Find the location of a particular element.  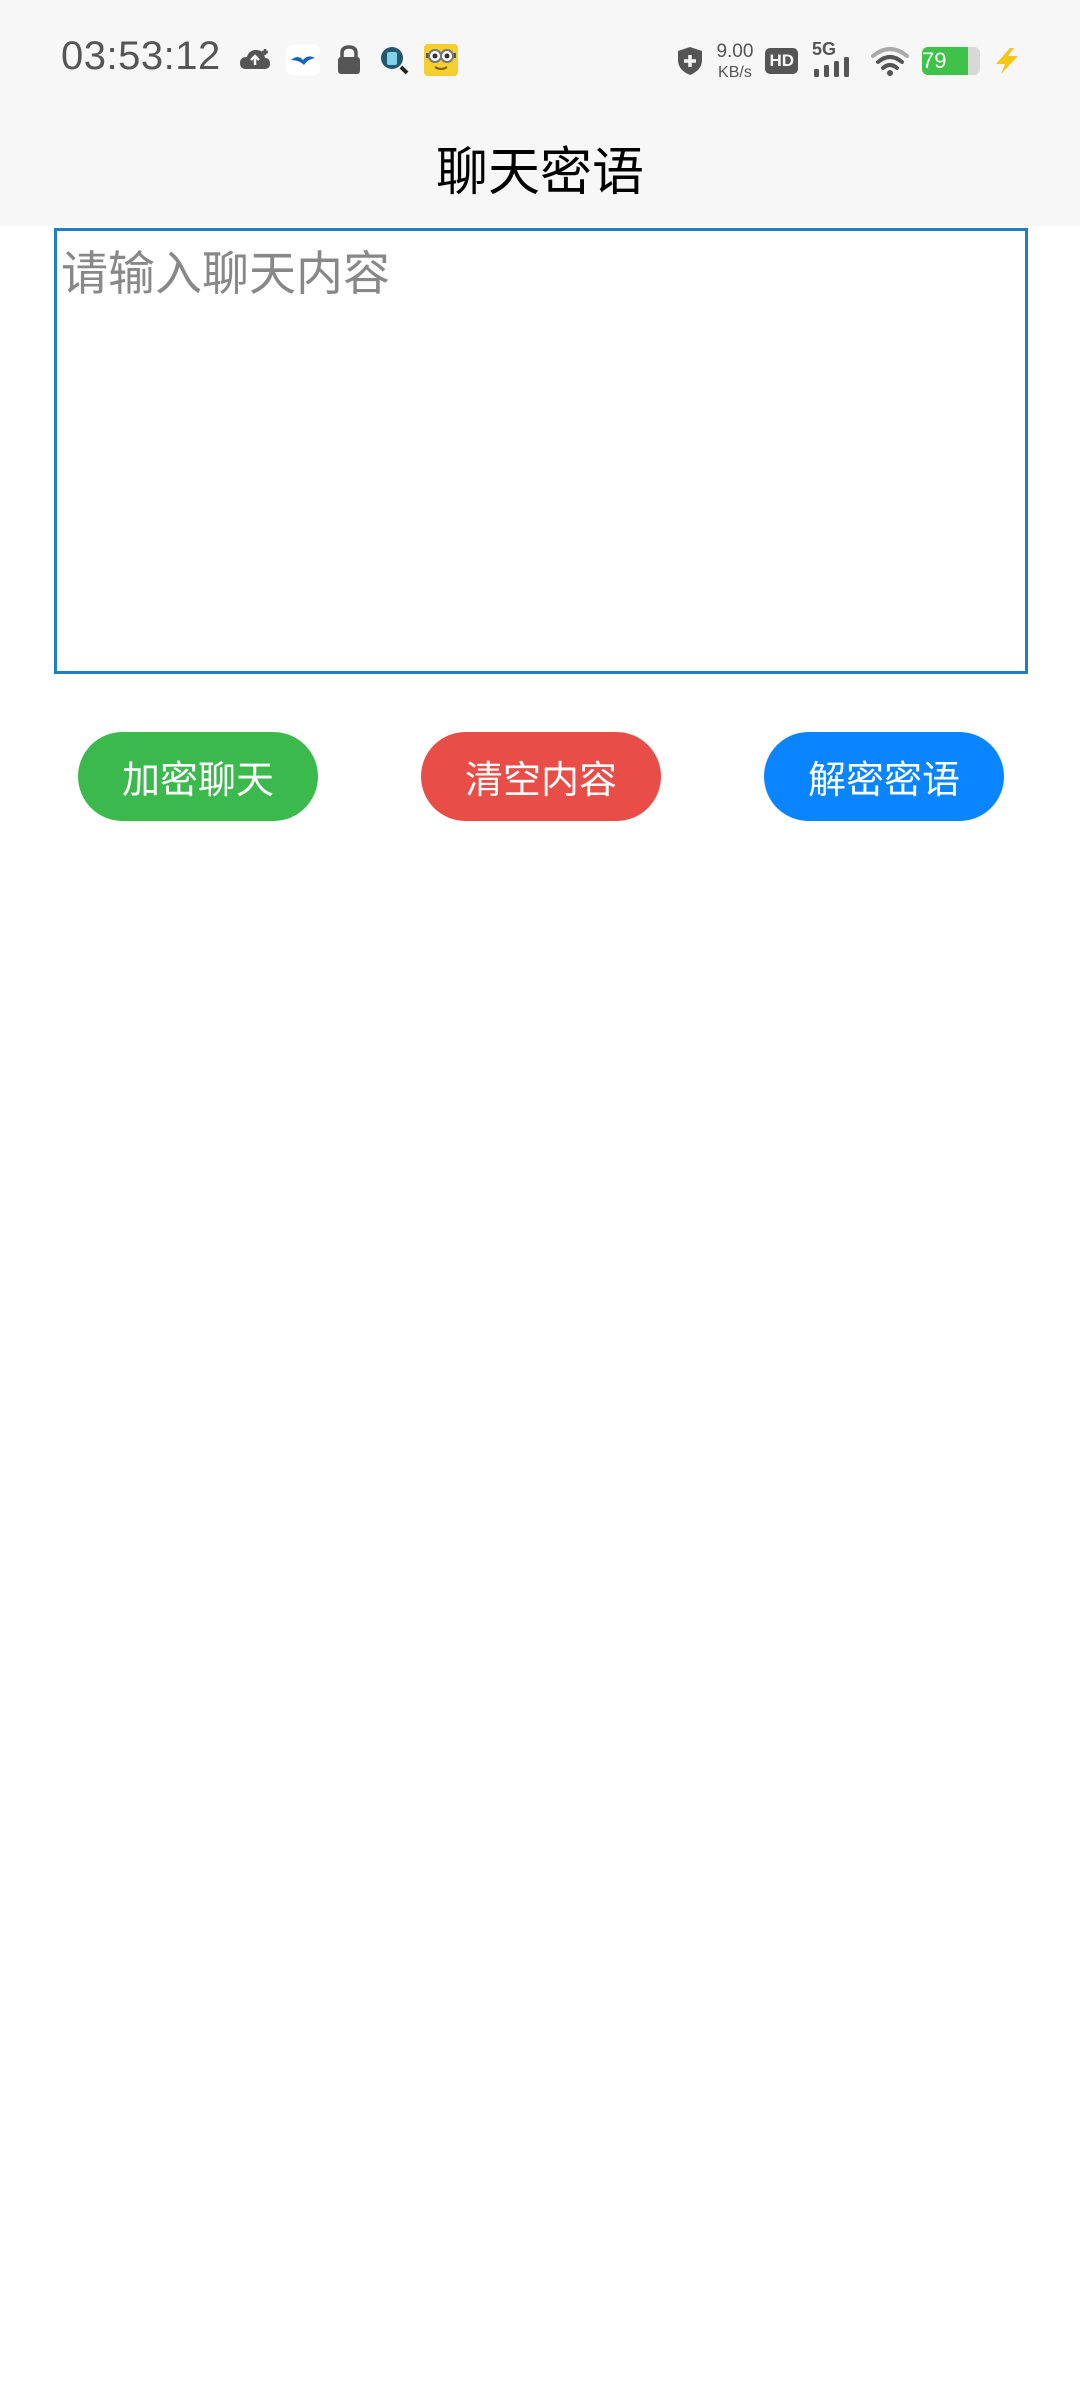

app-header: 03:53:12 9.00 KB/s HD 5G 79 聊天密语 is located at coordinates (540, 113).